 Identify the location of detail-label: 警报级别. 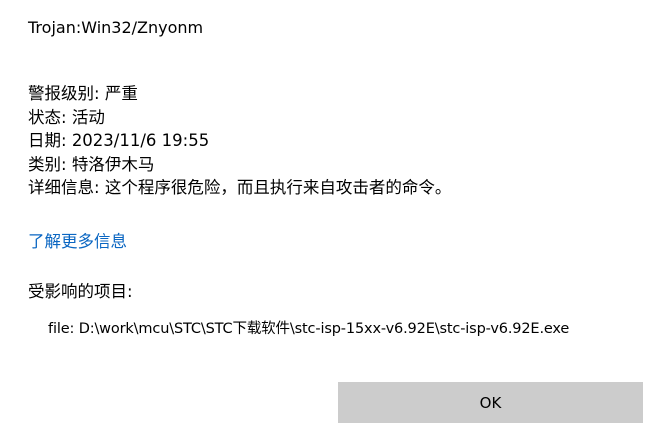
(61, 93).